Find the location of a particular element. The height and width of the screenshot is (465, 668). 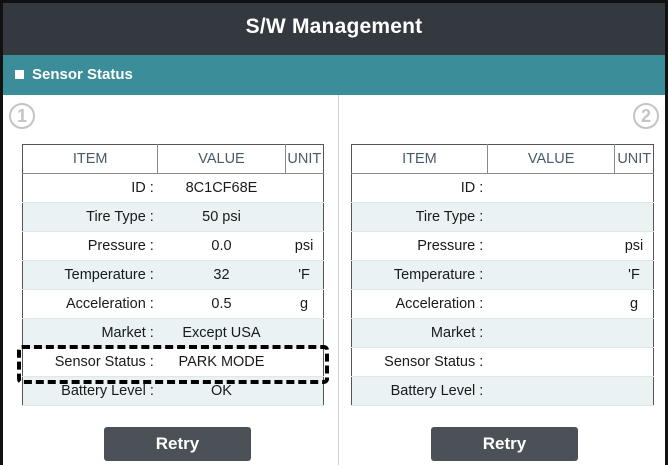

item-value: 32 is located at coordinates (221, 275).